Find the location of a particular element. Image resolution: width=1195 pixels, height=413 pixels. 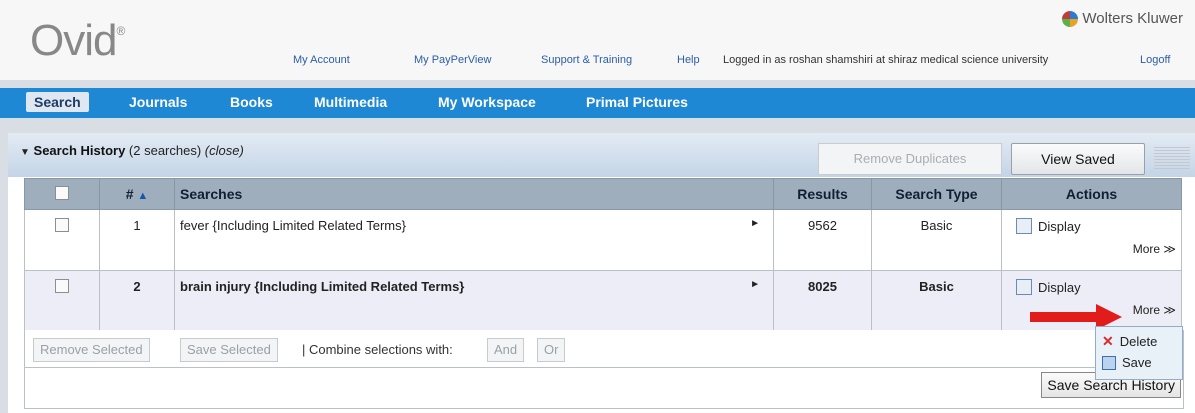

tab-search: Search is located at coordinates (57, 102).